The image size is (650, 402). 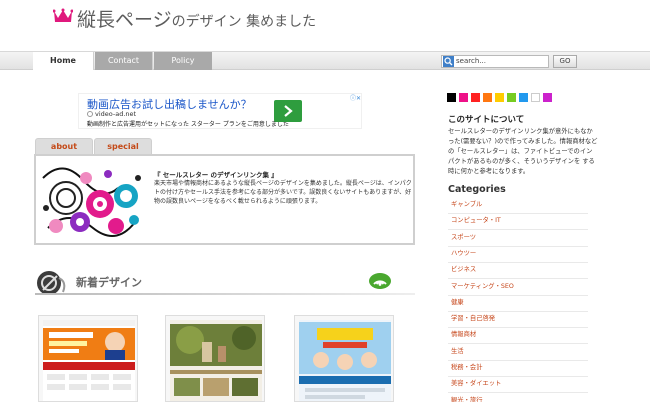 I want to click on category-link: ハウツー, so click(x=518, y=255).